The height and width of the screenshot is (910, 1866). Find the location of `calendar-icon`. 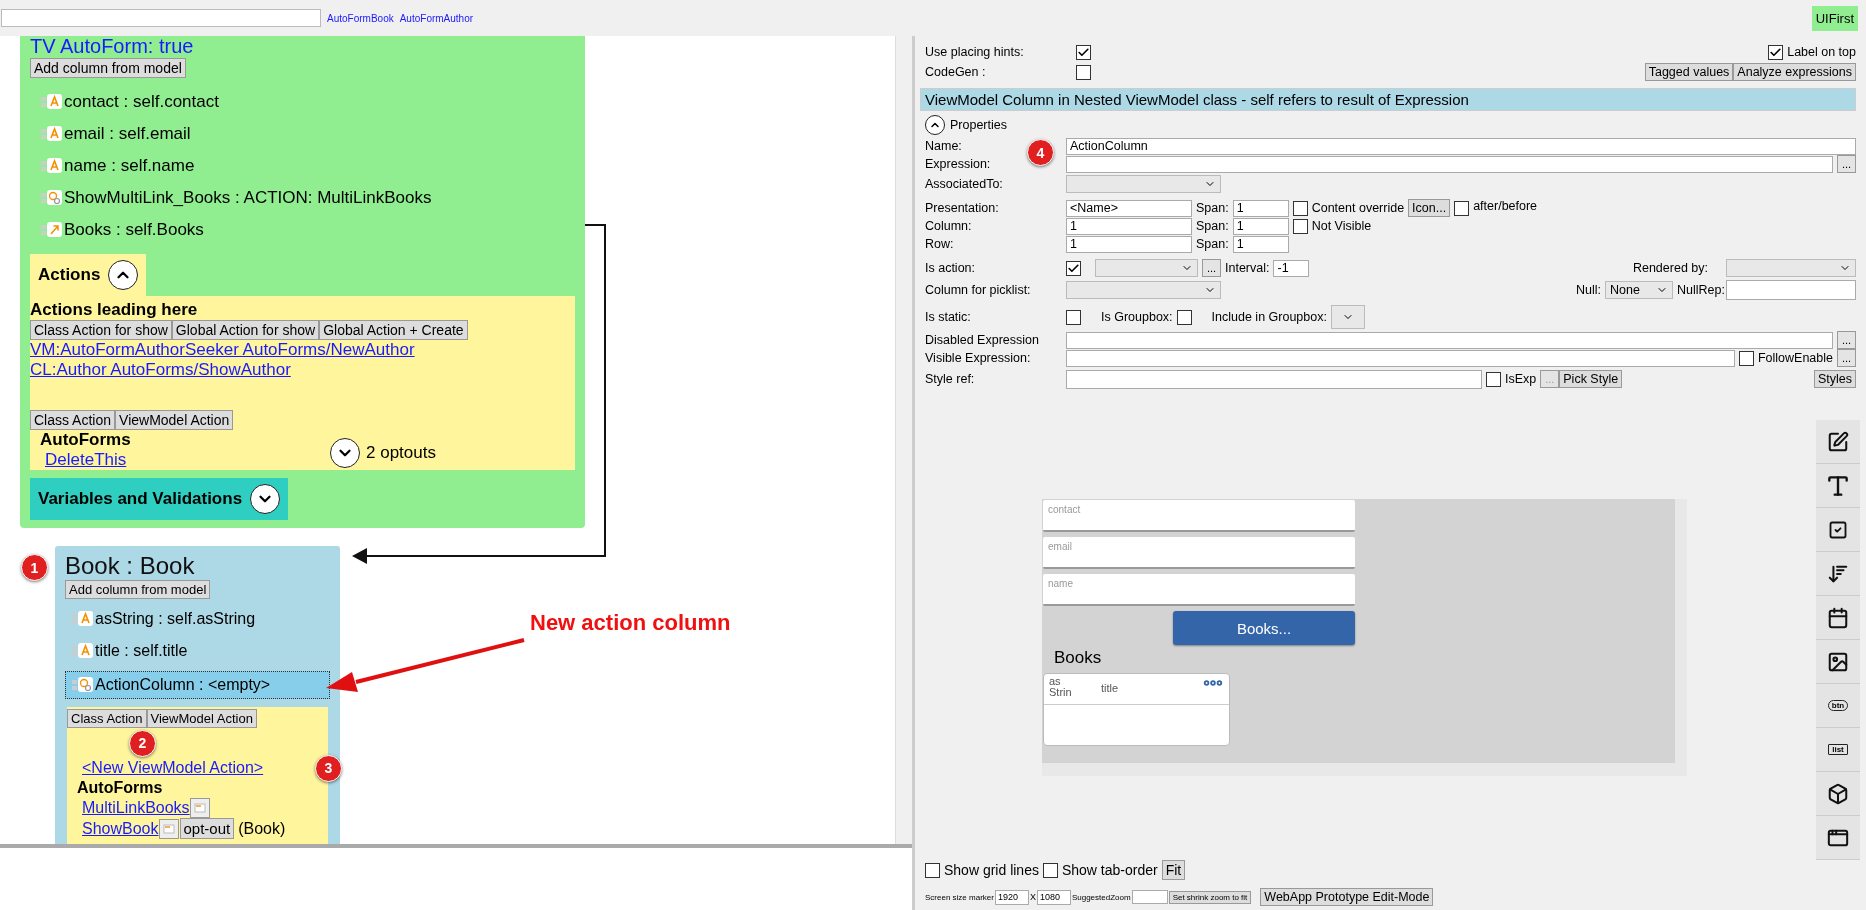

calendar-icon is located at coordinates (1838, 617).